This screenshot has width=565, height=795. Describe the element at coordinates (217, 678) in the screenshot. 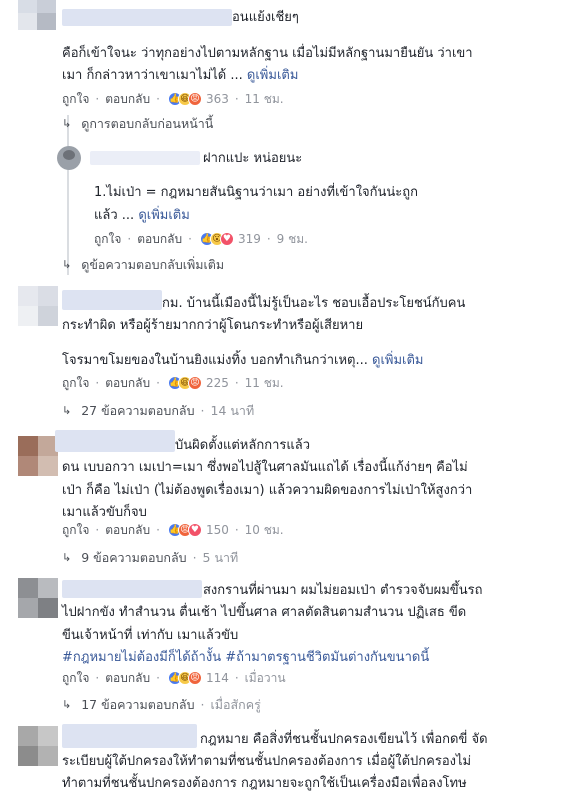

I see `reaction-count: 114` at that location.